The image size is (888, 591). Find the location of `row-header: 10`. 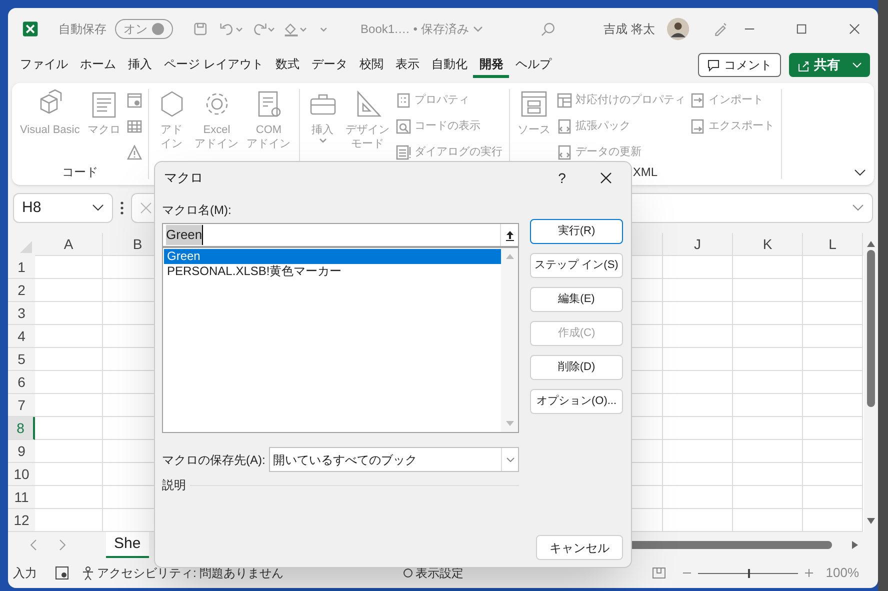

row-header: 10 is located at coordinates (21, 474).